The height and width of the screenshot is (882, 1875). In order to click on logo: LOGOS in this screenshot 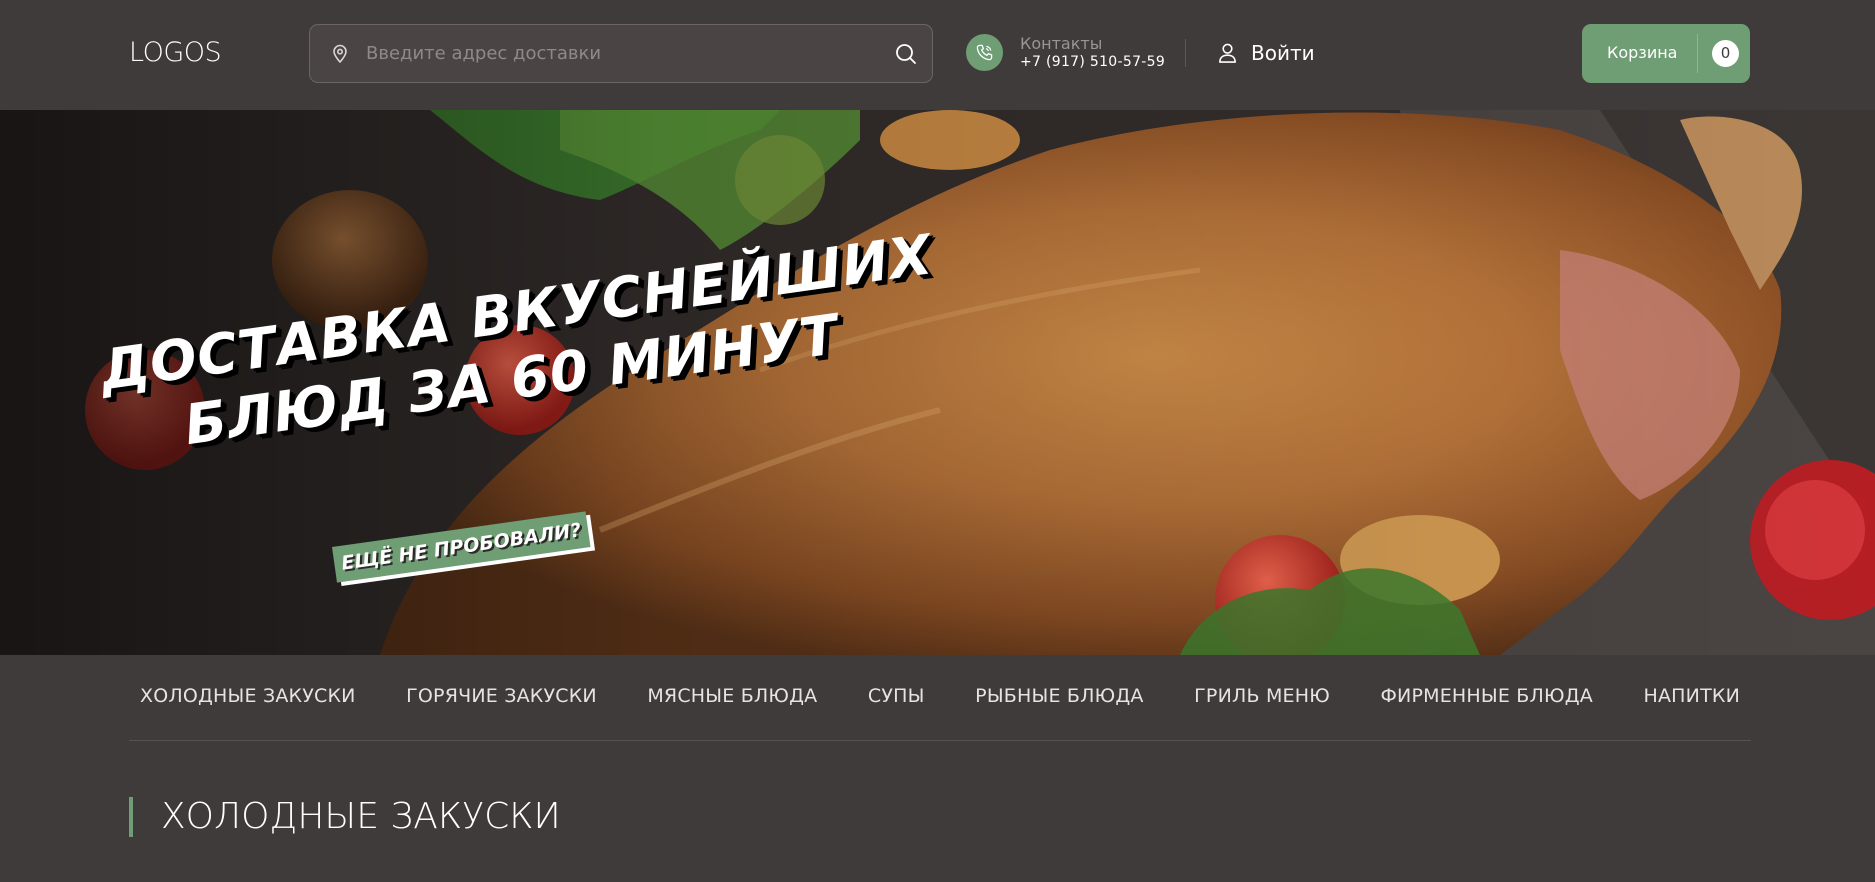, I will do `click(175, 52)`.